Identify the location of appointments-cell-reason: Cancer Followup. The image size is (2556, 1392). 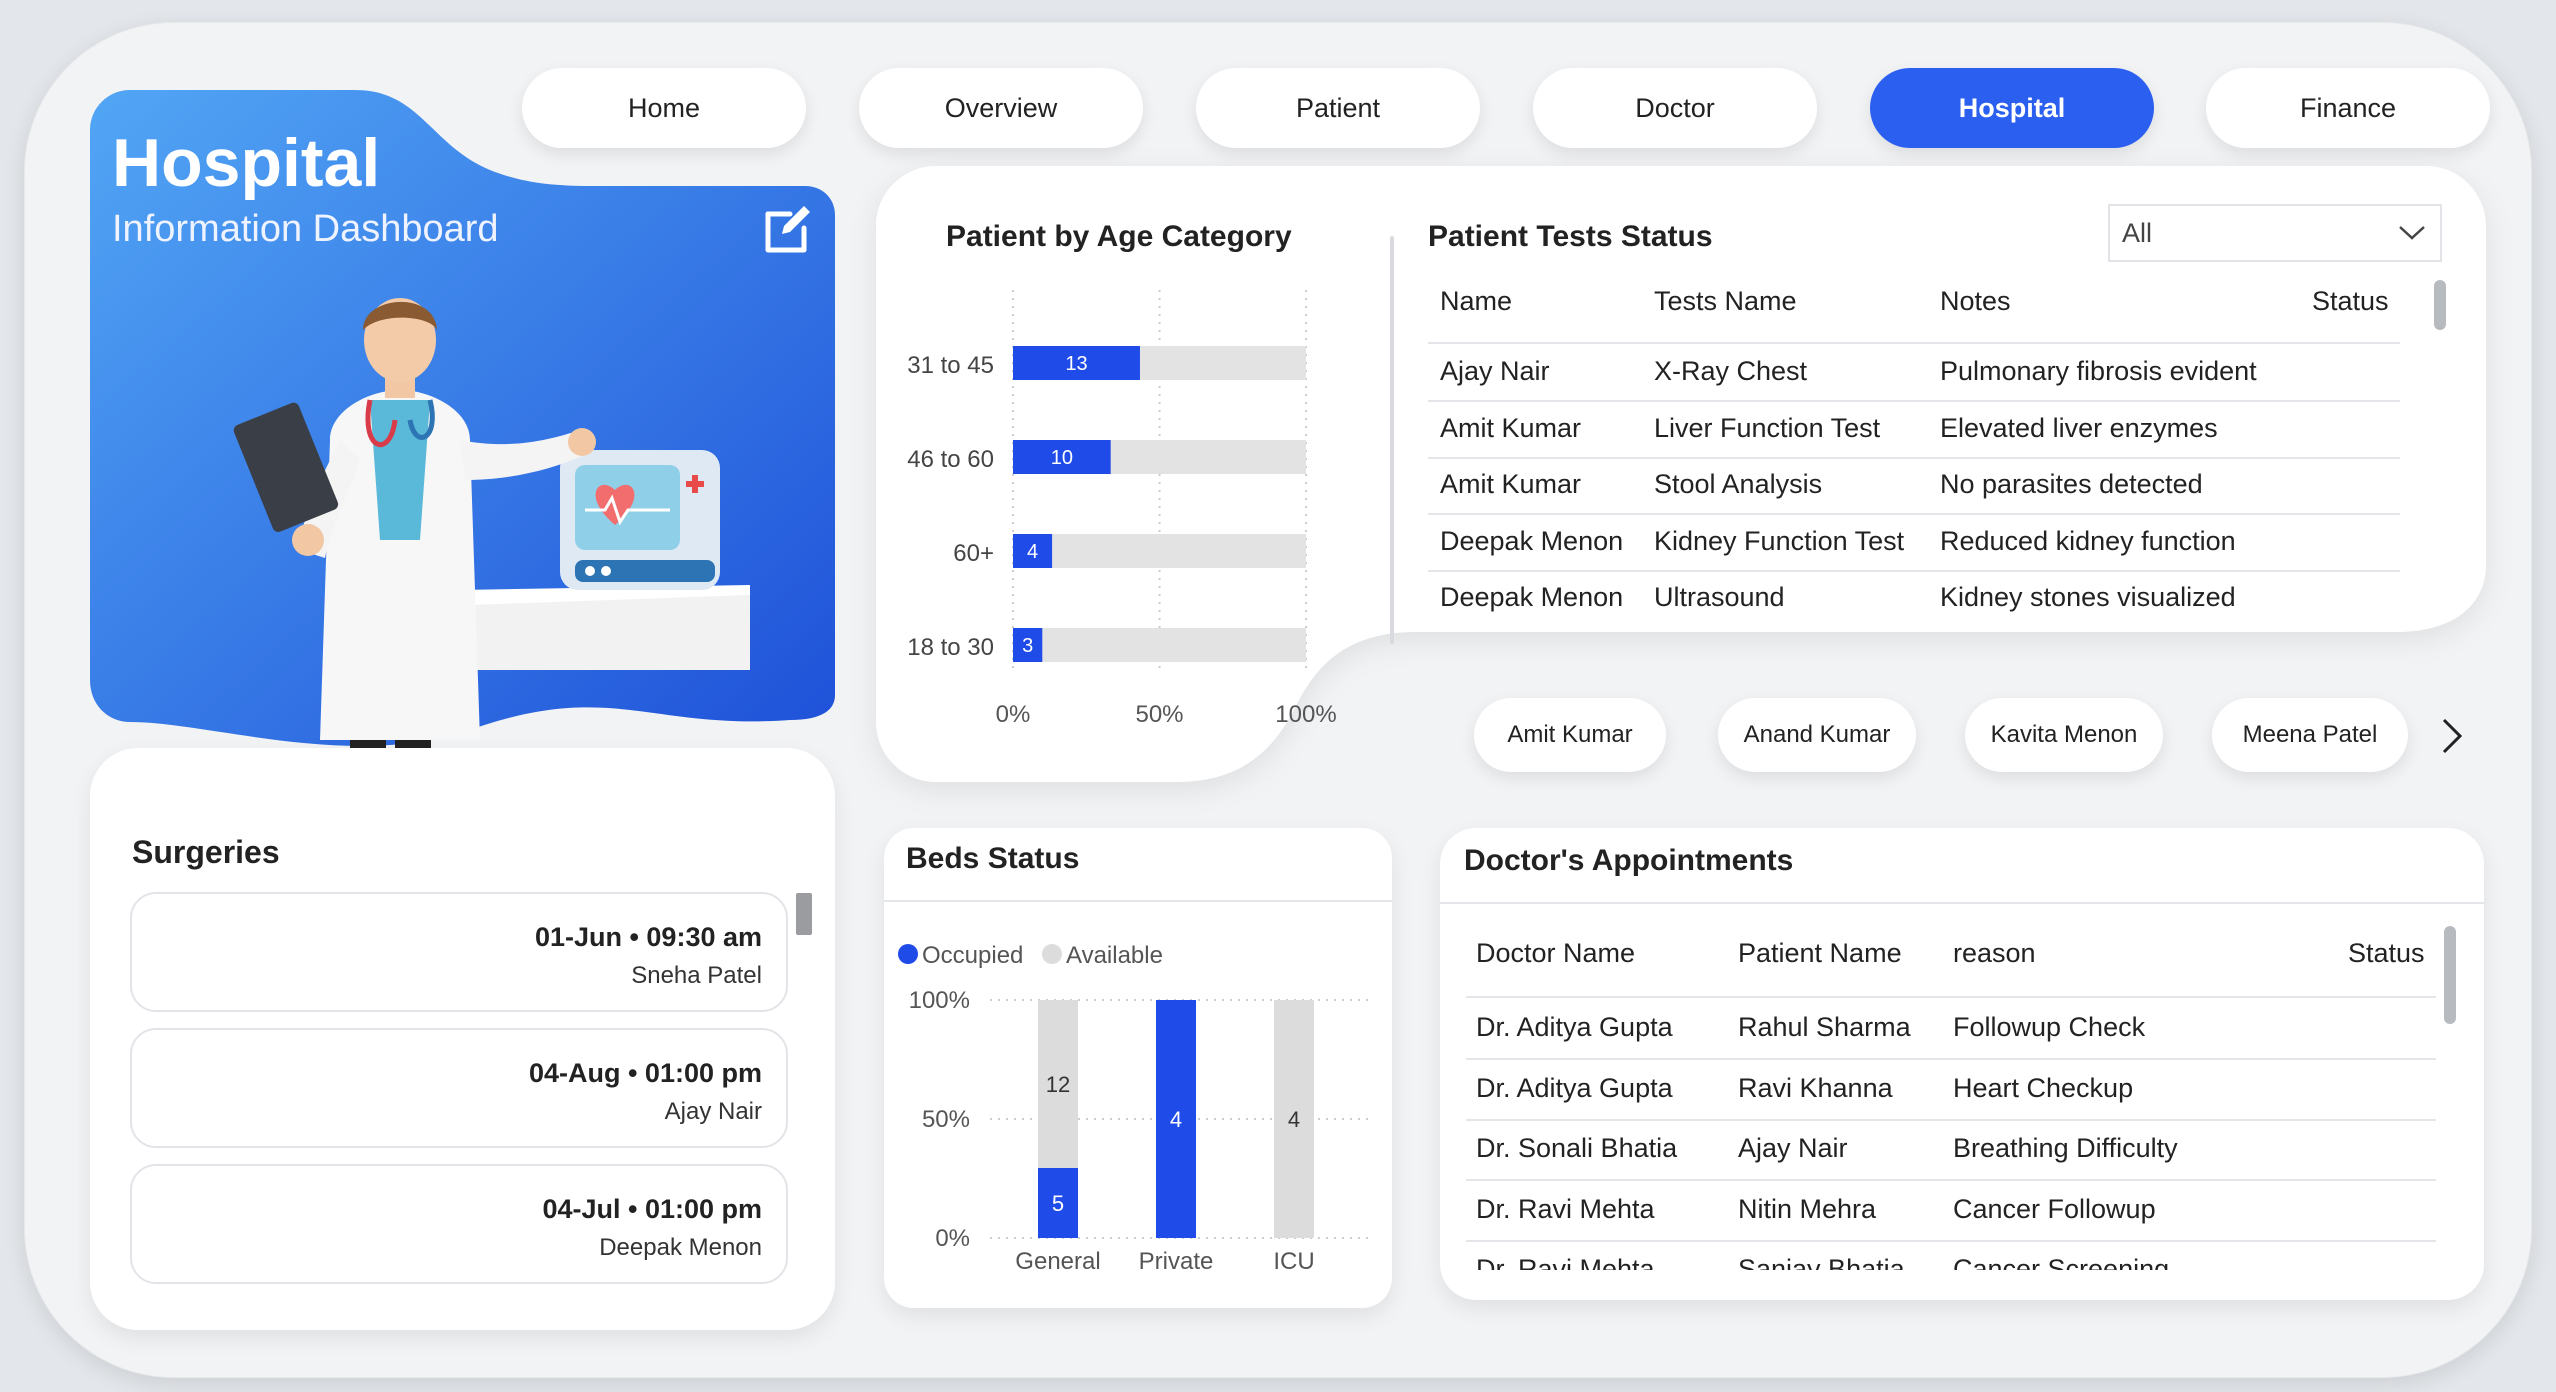
(2054, 1208).